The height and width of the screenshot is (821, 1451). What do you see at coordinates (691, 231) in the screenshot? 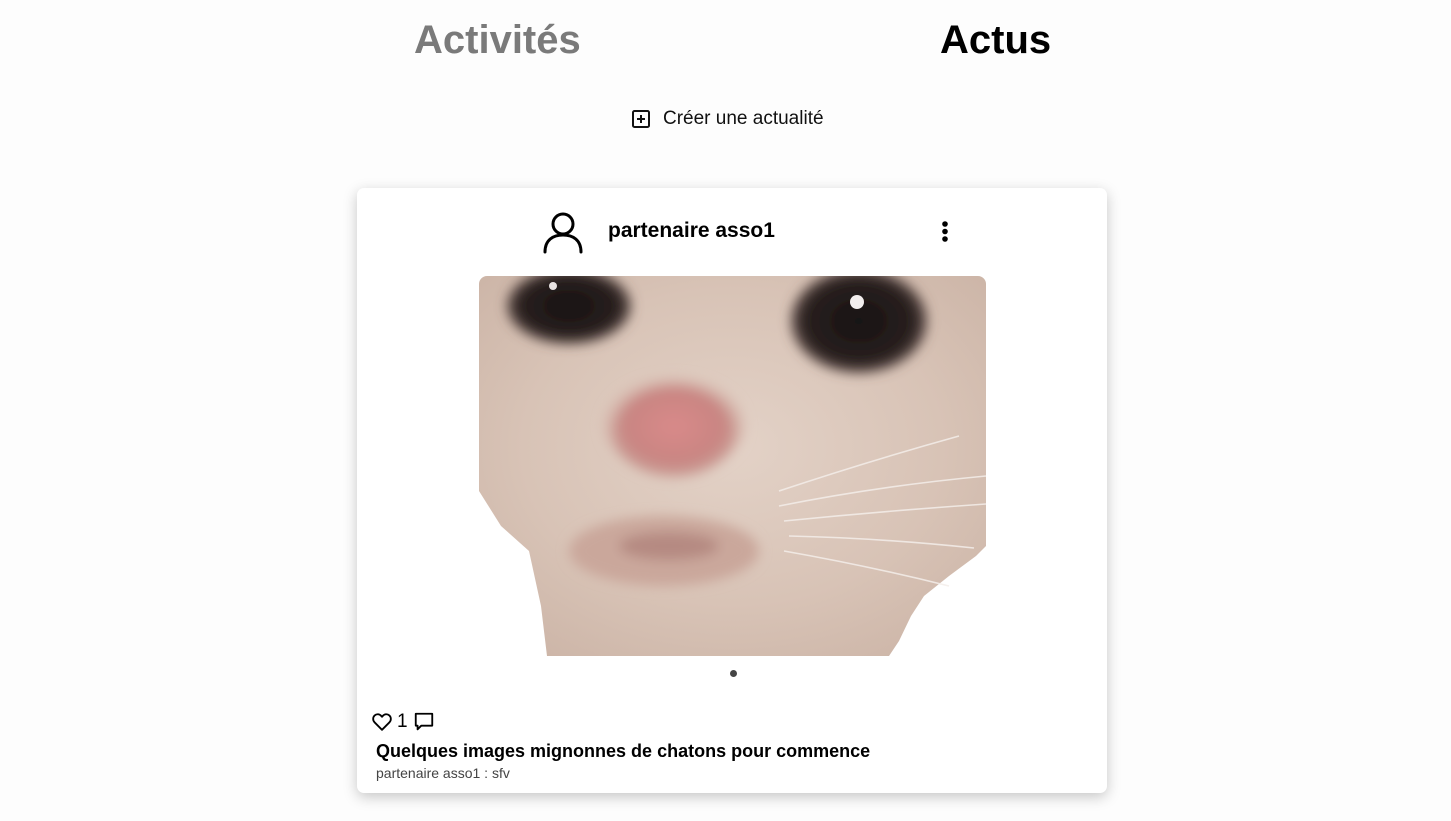
I see `post-author: partenaire asso1` at bounding box center [691, 231].